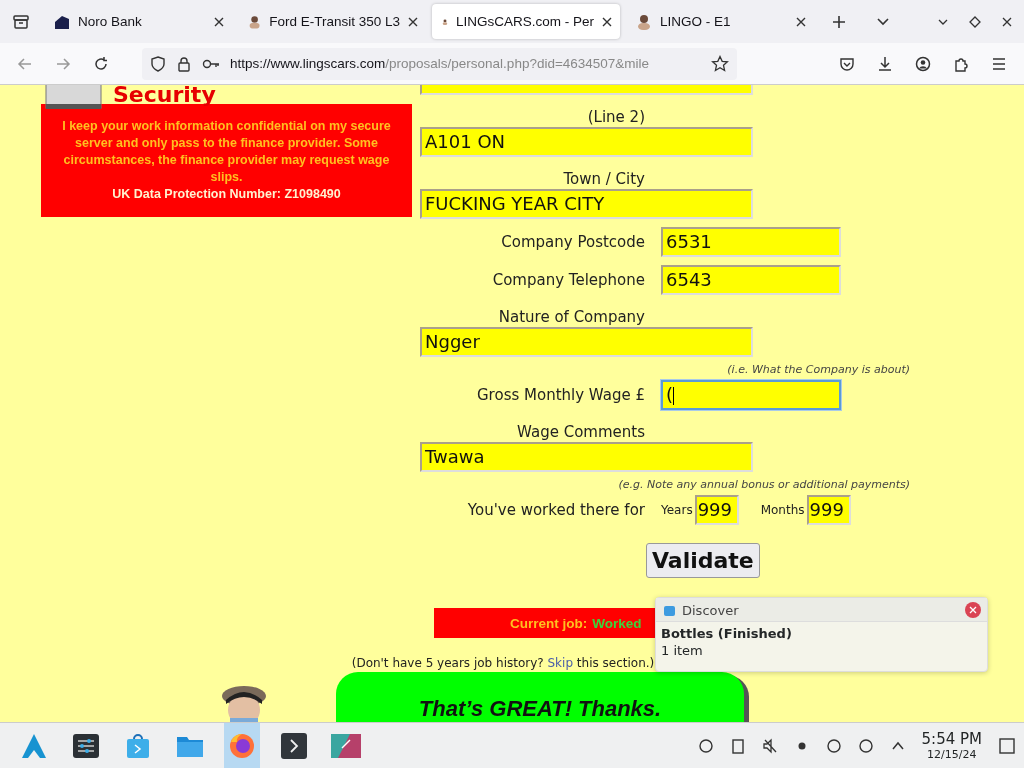  Describe the element at coordinates (158, 63) in the screenshot. I see `shield-icon` at that location.